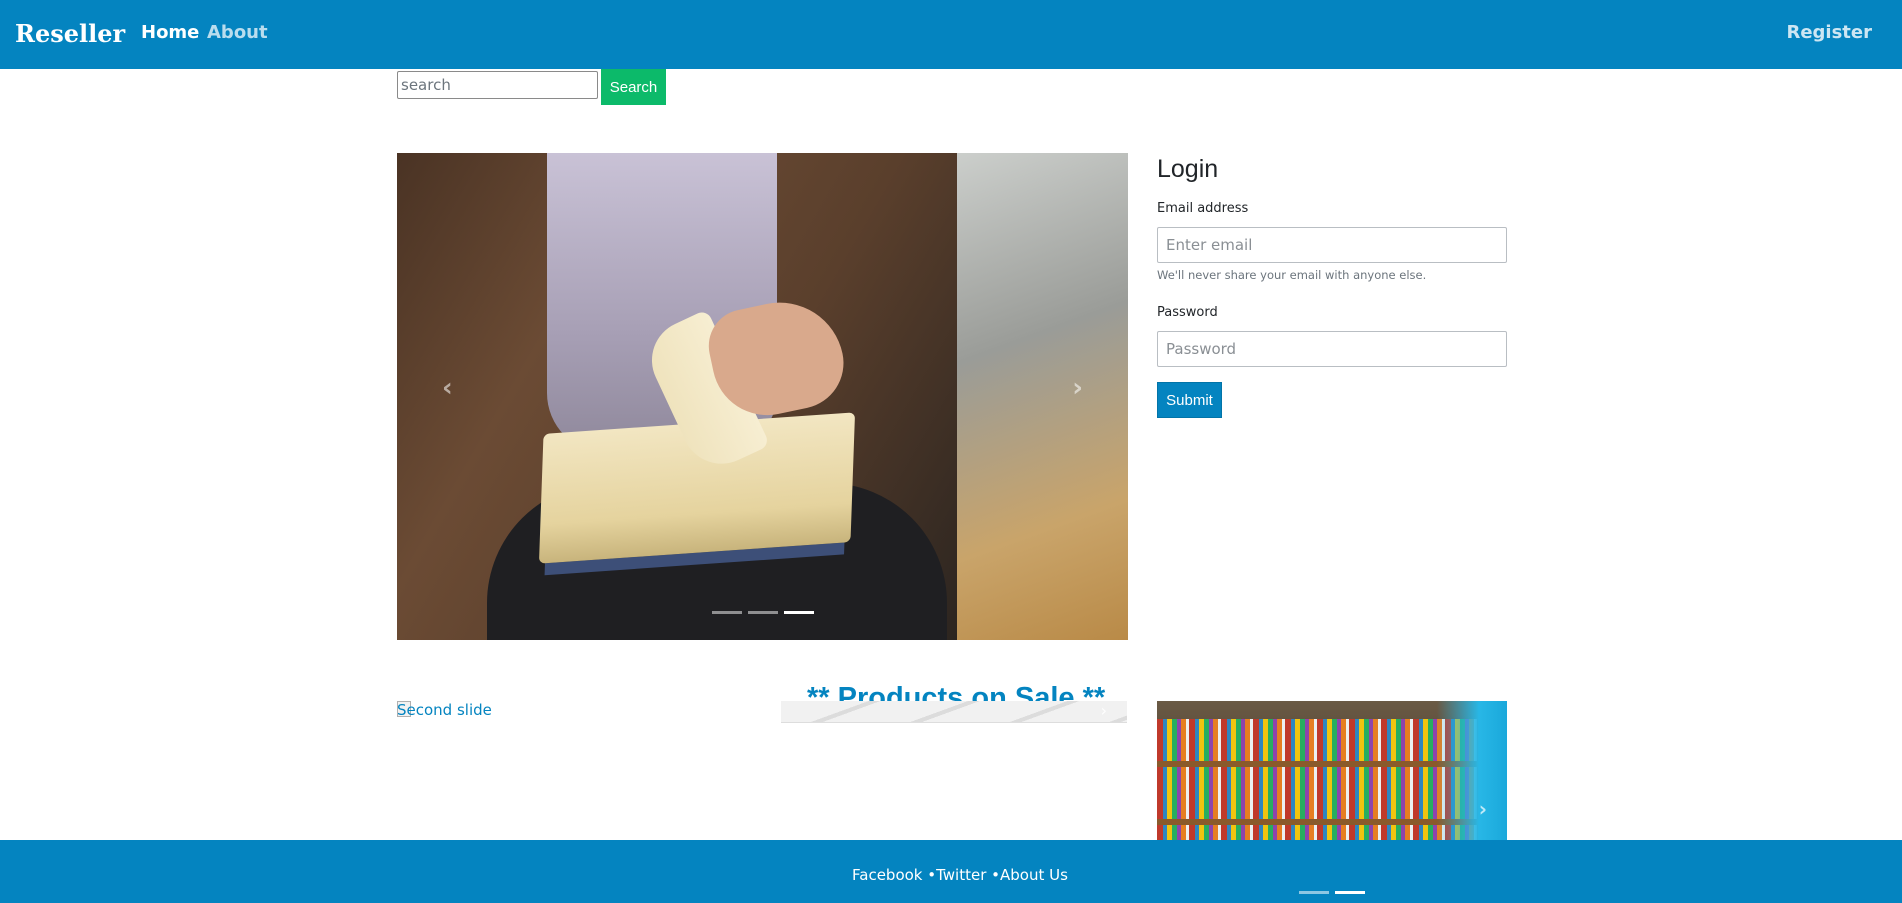 Image resolution: width=1902 pixels, height=903 pixels. What do you see at coordinates (1829, 32) in the screenshot?
I see `nav-link-register: Register` at bounding box center [1829, 32].